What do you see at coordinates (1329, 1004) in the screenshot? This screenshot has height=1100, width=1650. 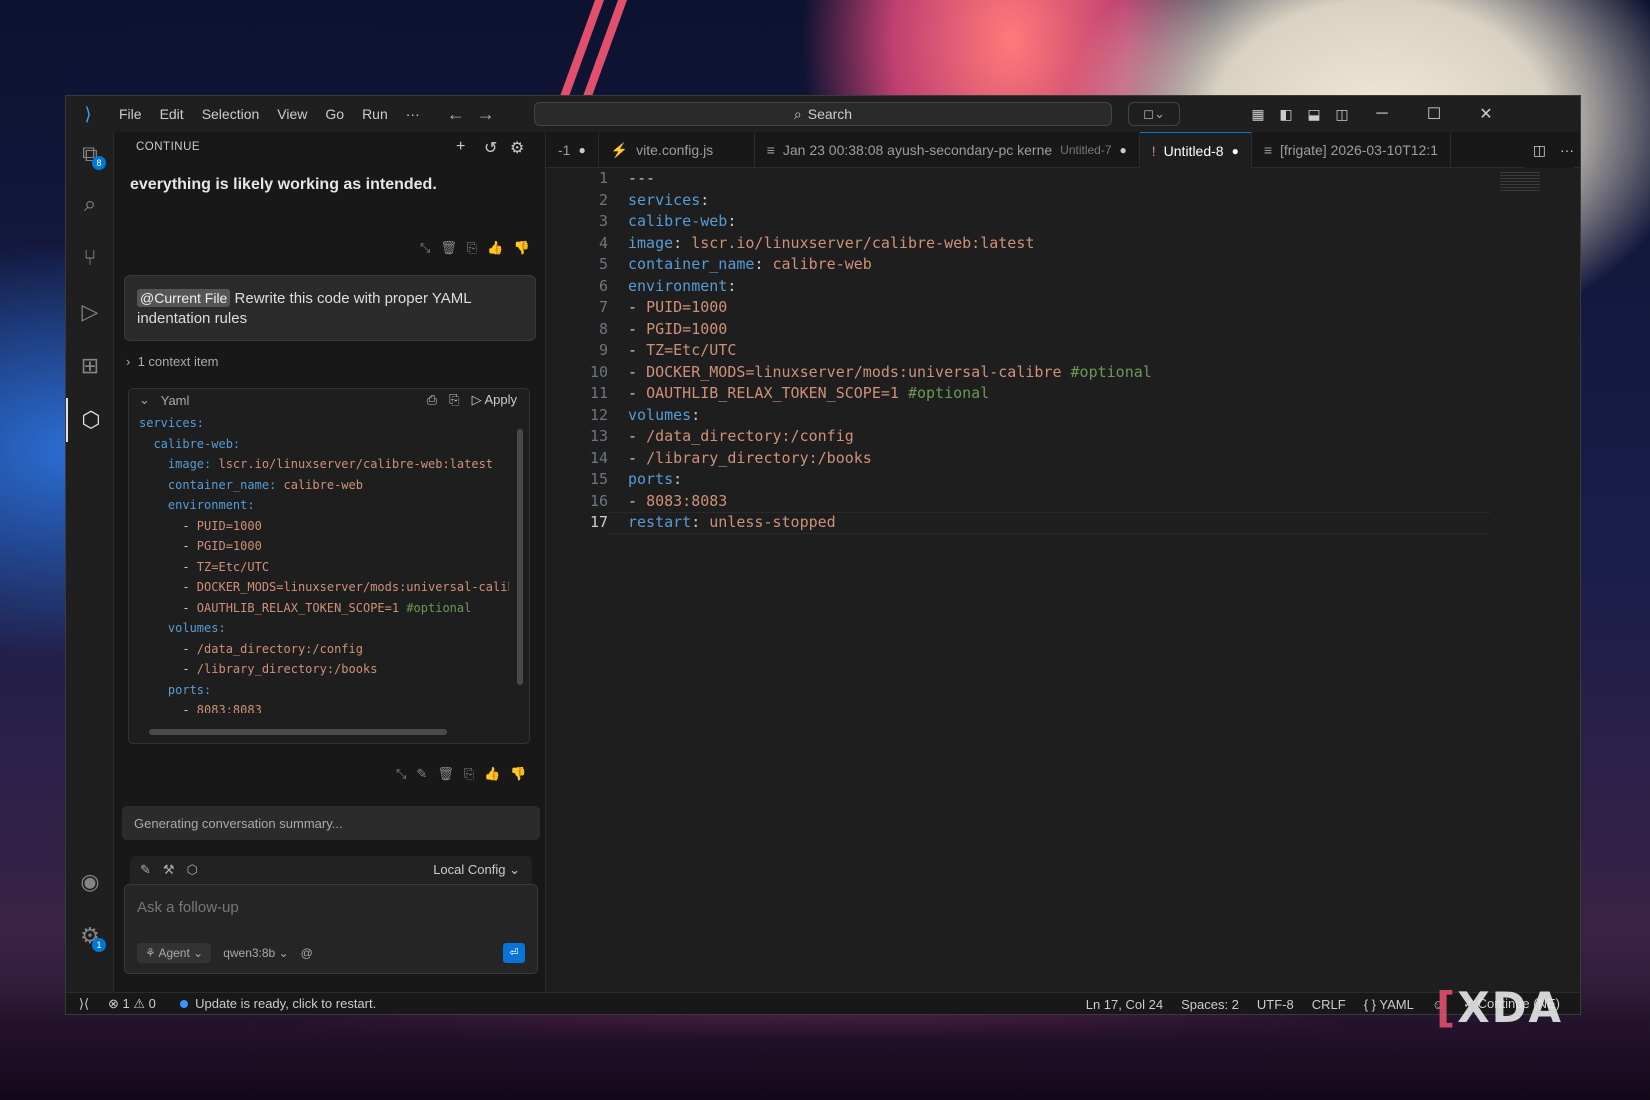 I see `line-ending: CRLF` at bounding box center [1329, 1004].